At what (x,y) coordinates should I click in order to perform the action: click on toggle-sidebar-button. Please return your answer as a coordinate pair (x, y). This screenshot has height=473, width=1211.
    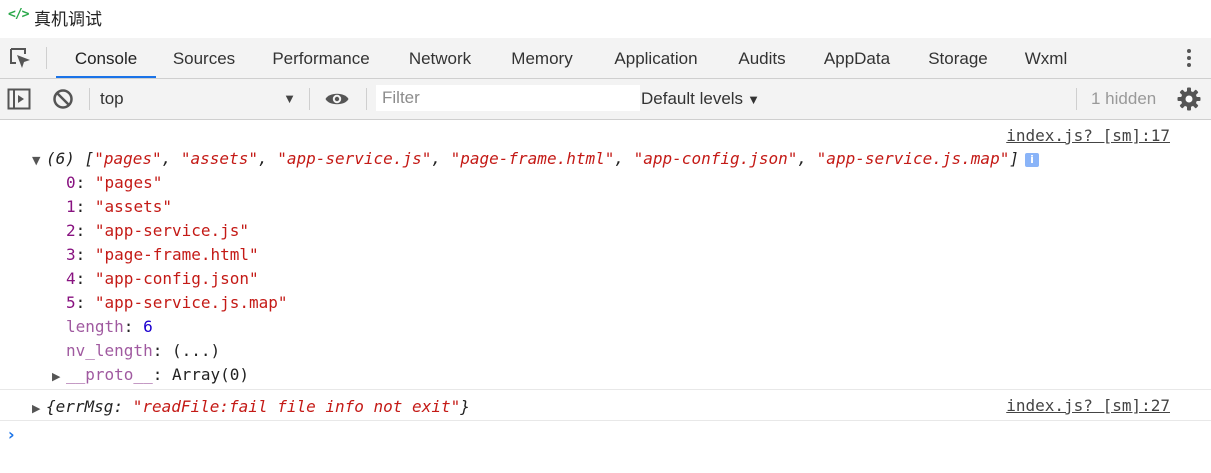
    Looking at the image, I should click on (19, 101).